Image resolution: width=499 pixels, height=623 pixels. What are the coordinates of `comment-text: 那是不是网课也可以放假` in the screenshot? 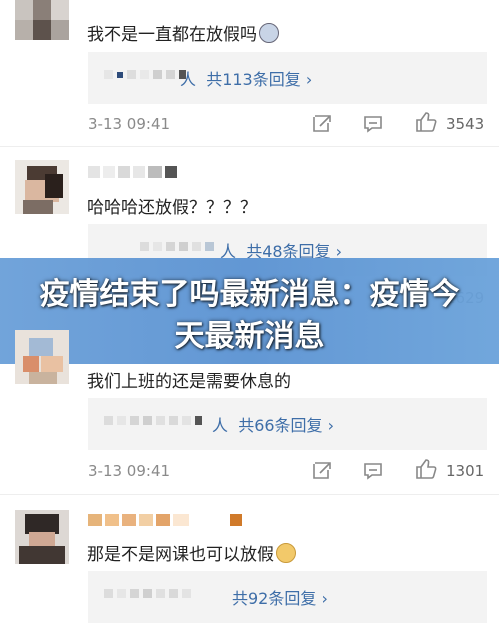 It's located at (191, 552).